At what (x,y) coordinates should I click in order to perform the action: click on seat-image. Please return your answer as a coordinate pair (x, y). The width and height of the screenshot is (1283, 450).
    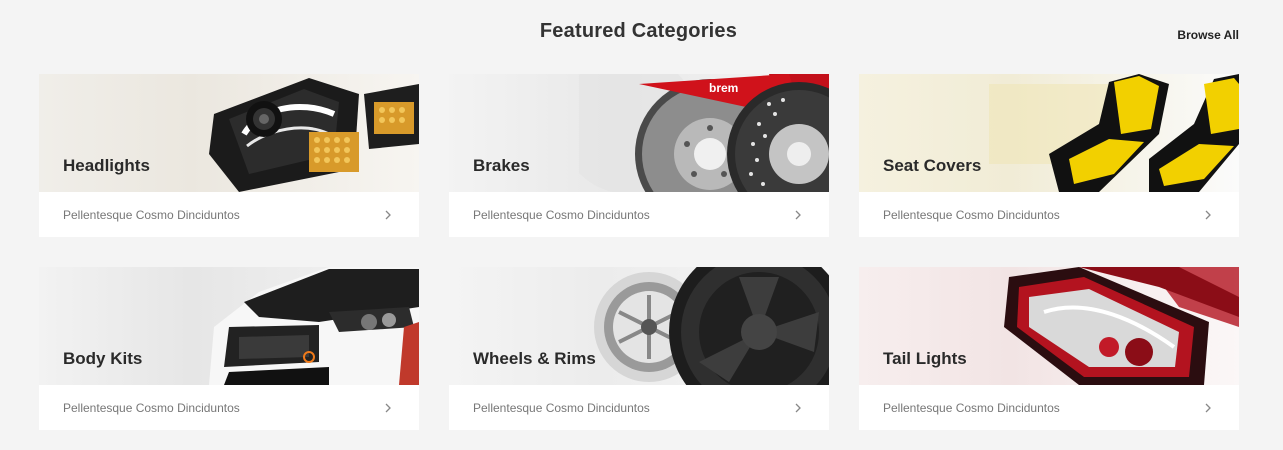
    Looking at the image, I should click on (1114, 133).